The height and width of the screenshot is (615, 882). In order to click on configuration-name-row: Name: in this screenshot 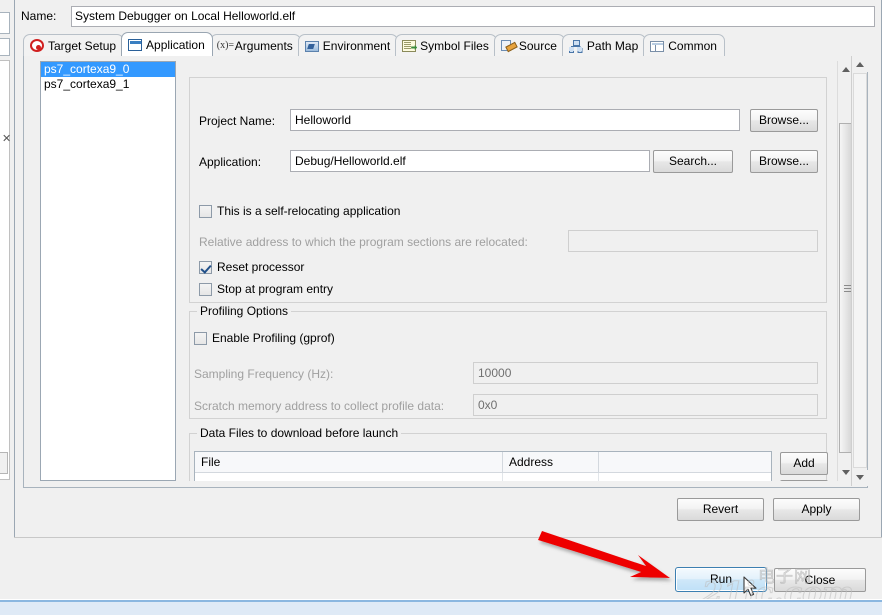, I will do `click(447, 16)`.